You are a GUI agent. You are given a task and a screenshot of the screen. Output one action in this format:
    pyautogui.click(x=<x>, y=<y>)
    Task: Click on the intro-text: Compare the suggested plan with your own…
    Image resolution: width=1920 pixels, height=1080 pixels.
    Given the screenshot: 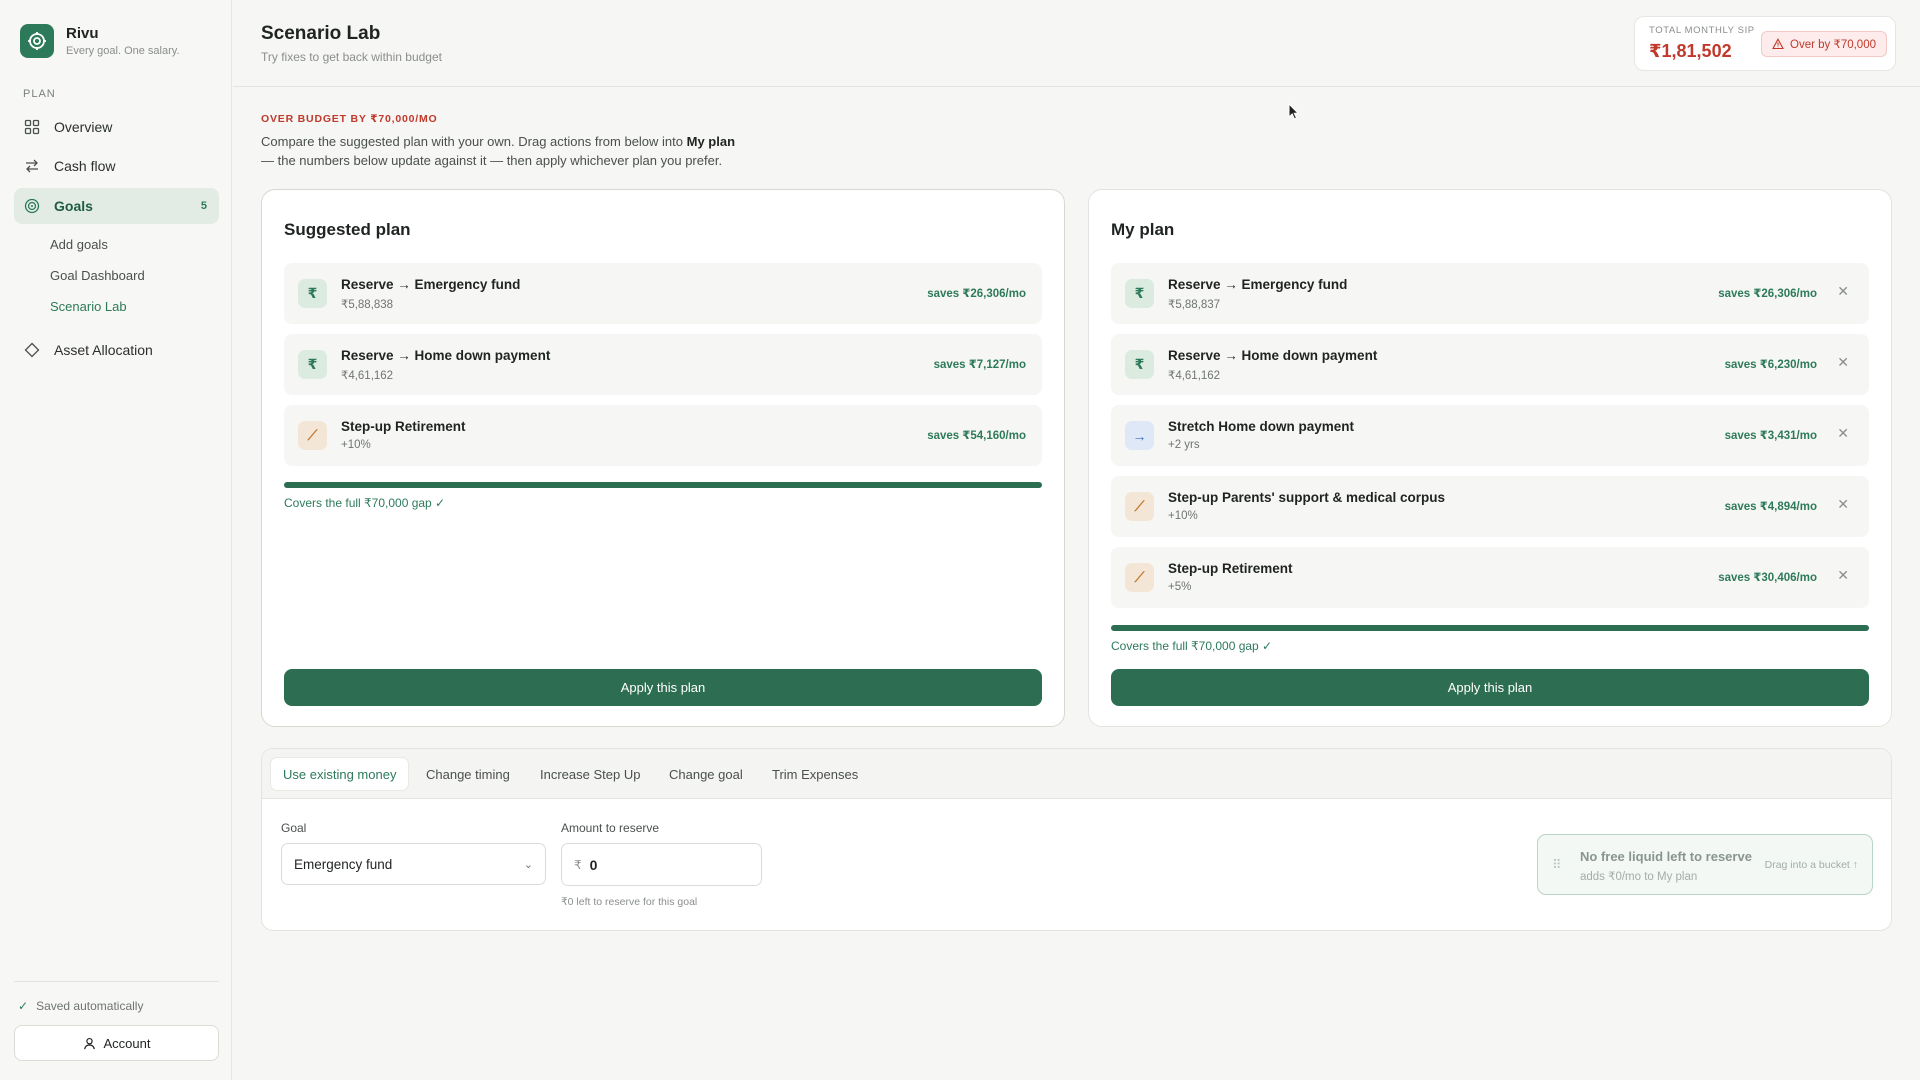 What is the action you would take?
    pyautogui.click(x=511, y=151)
    